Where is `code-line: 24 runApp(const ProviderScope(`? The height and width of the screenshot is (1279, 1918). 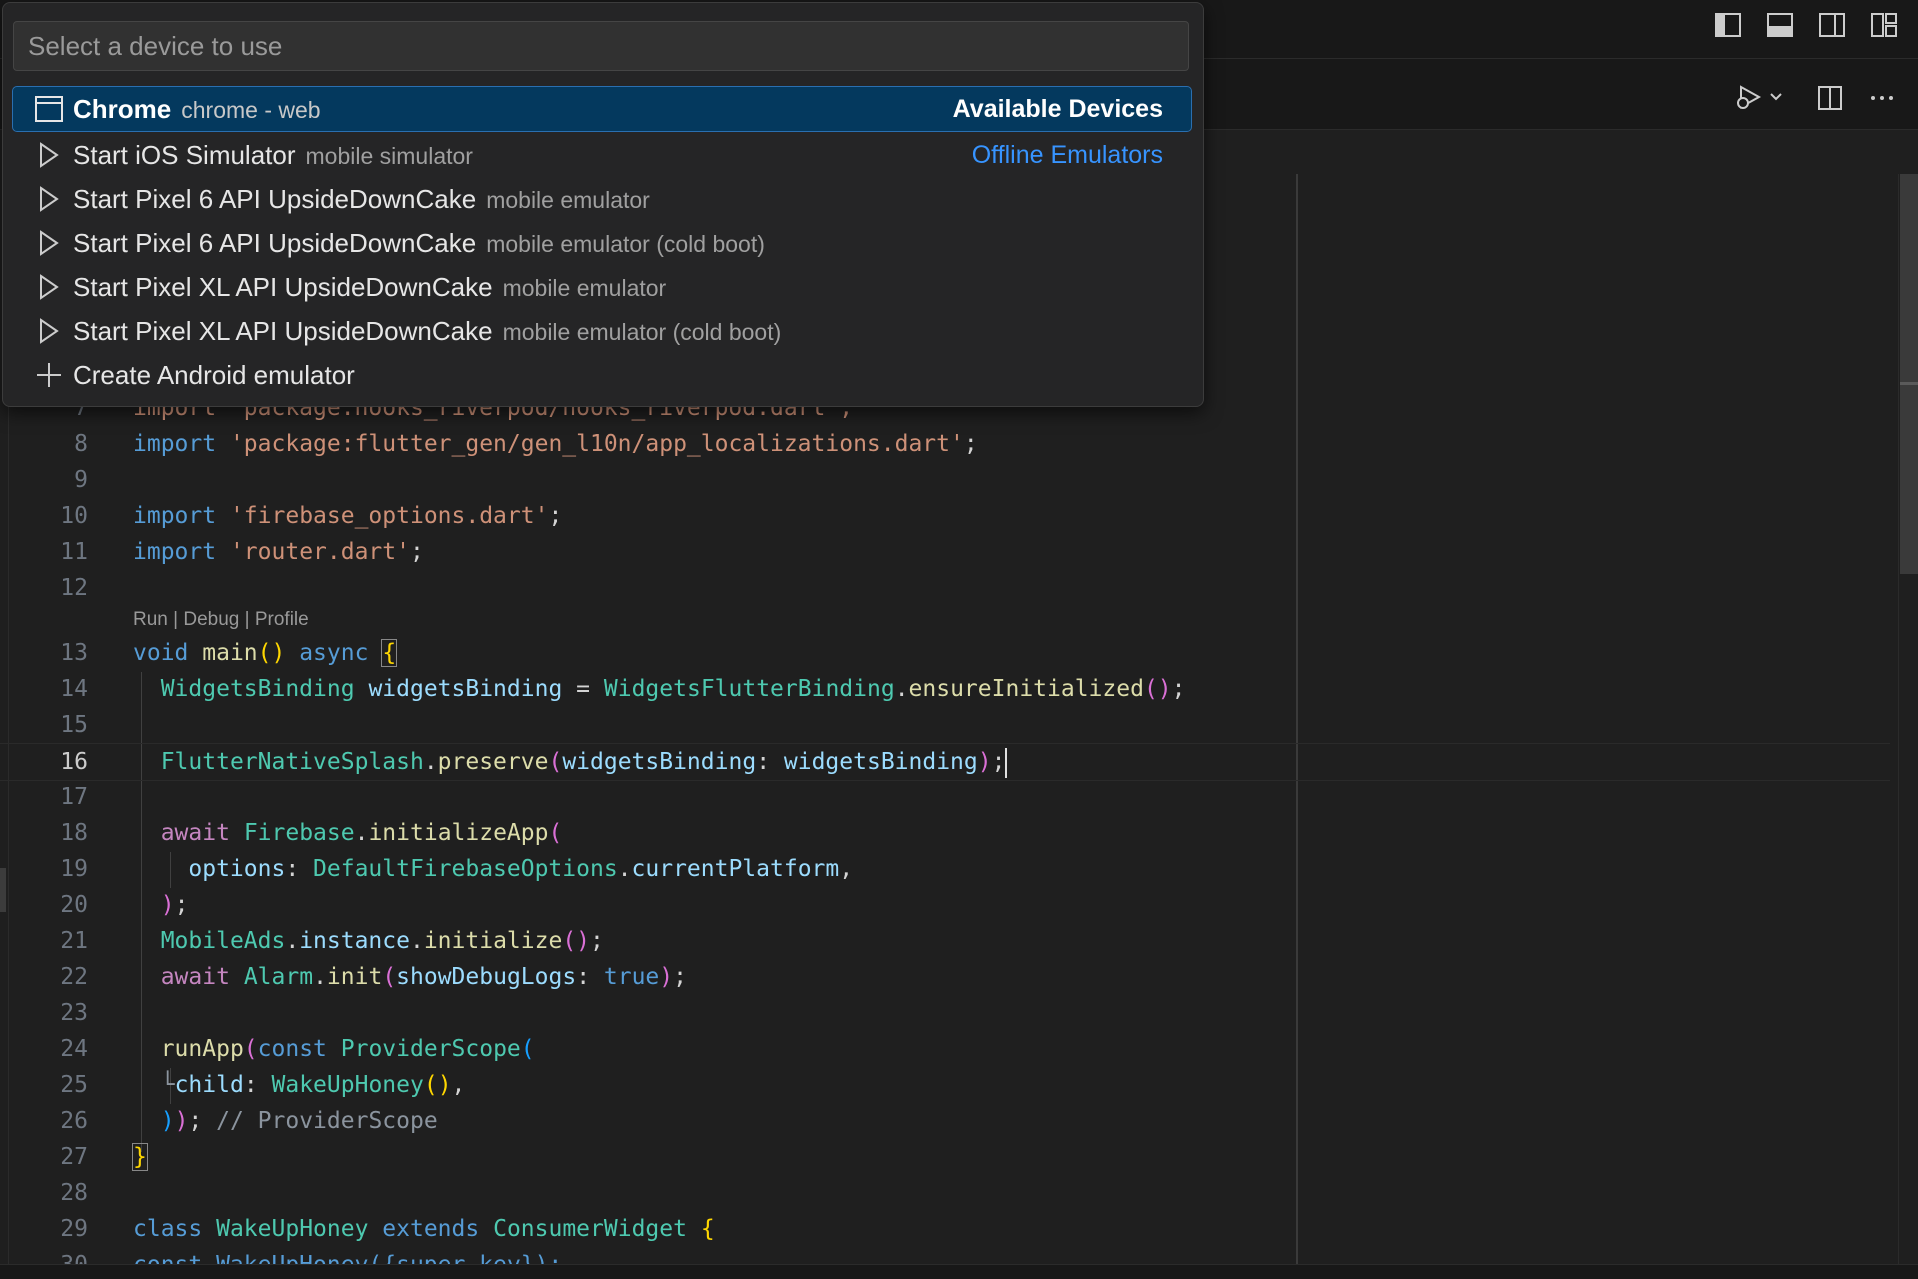 code-line: 24 runApp(const ProviderScope( is located at coordinates (945, 1049).